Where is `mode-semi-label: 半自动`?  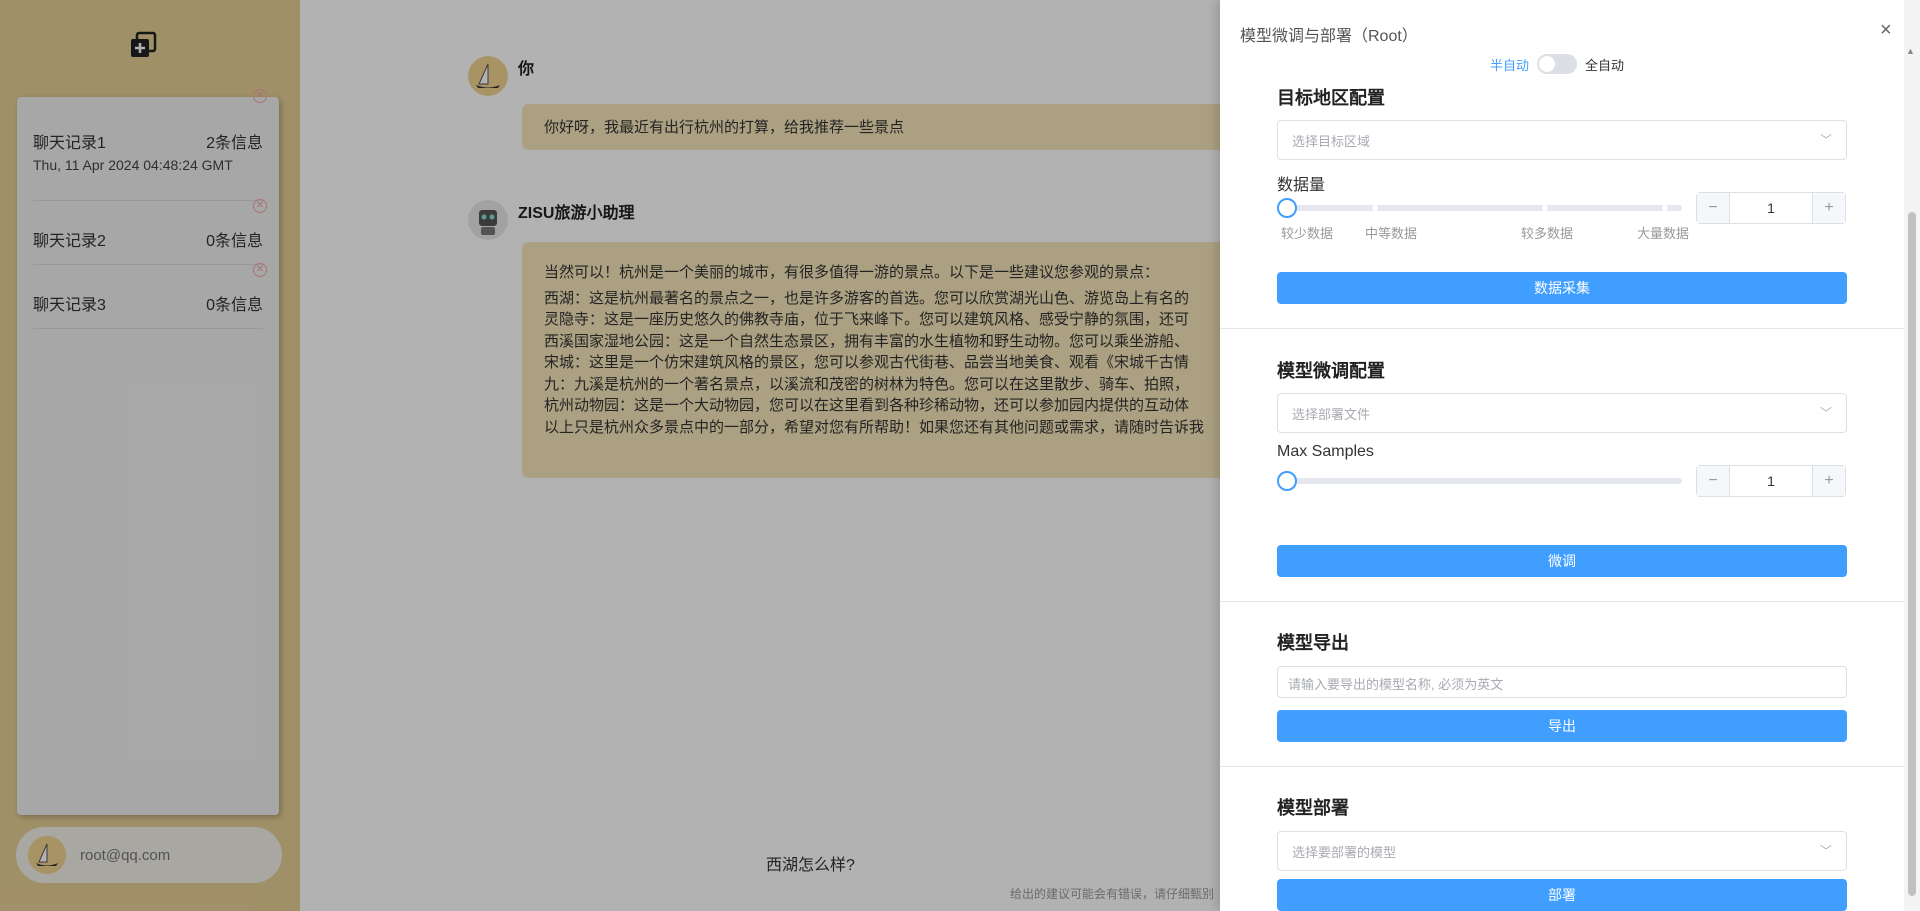 mode-semi-label: 半自动 is located at coordinates (1510, 65).